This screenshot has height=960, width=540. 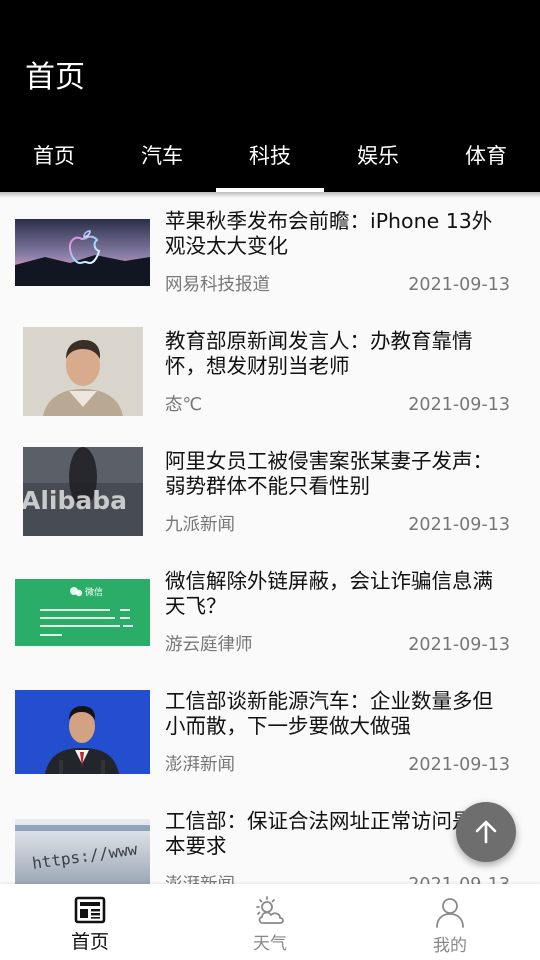 What do you see at coordinates (90, 910) in the screenshot?
I see `news-icon` at bounding box center [90, 910].